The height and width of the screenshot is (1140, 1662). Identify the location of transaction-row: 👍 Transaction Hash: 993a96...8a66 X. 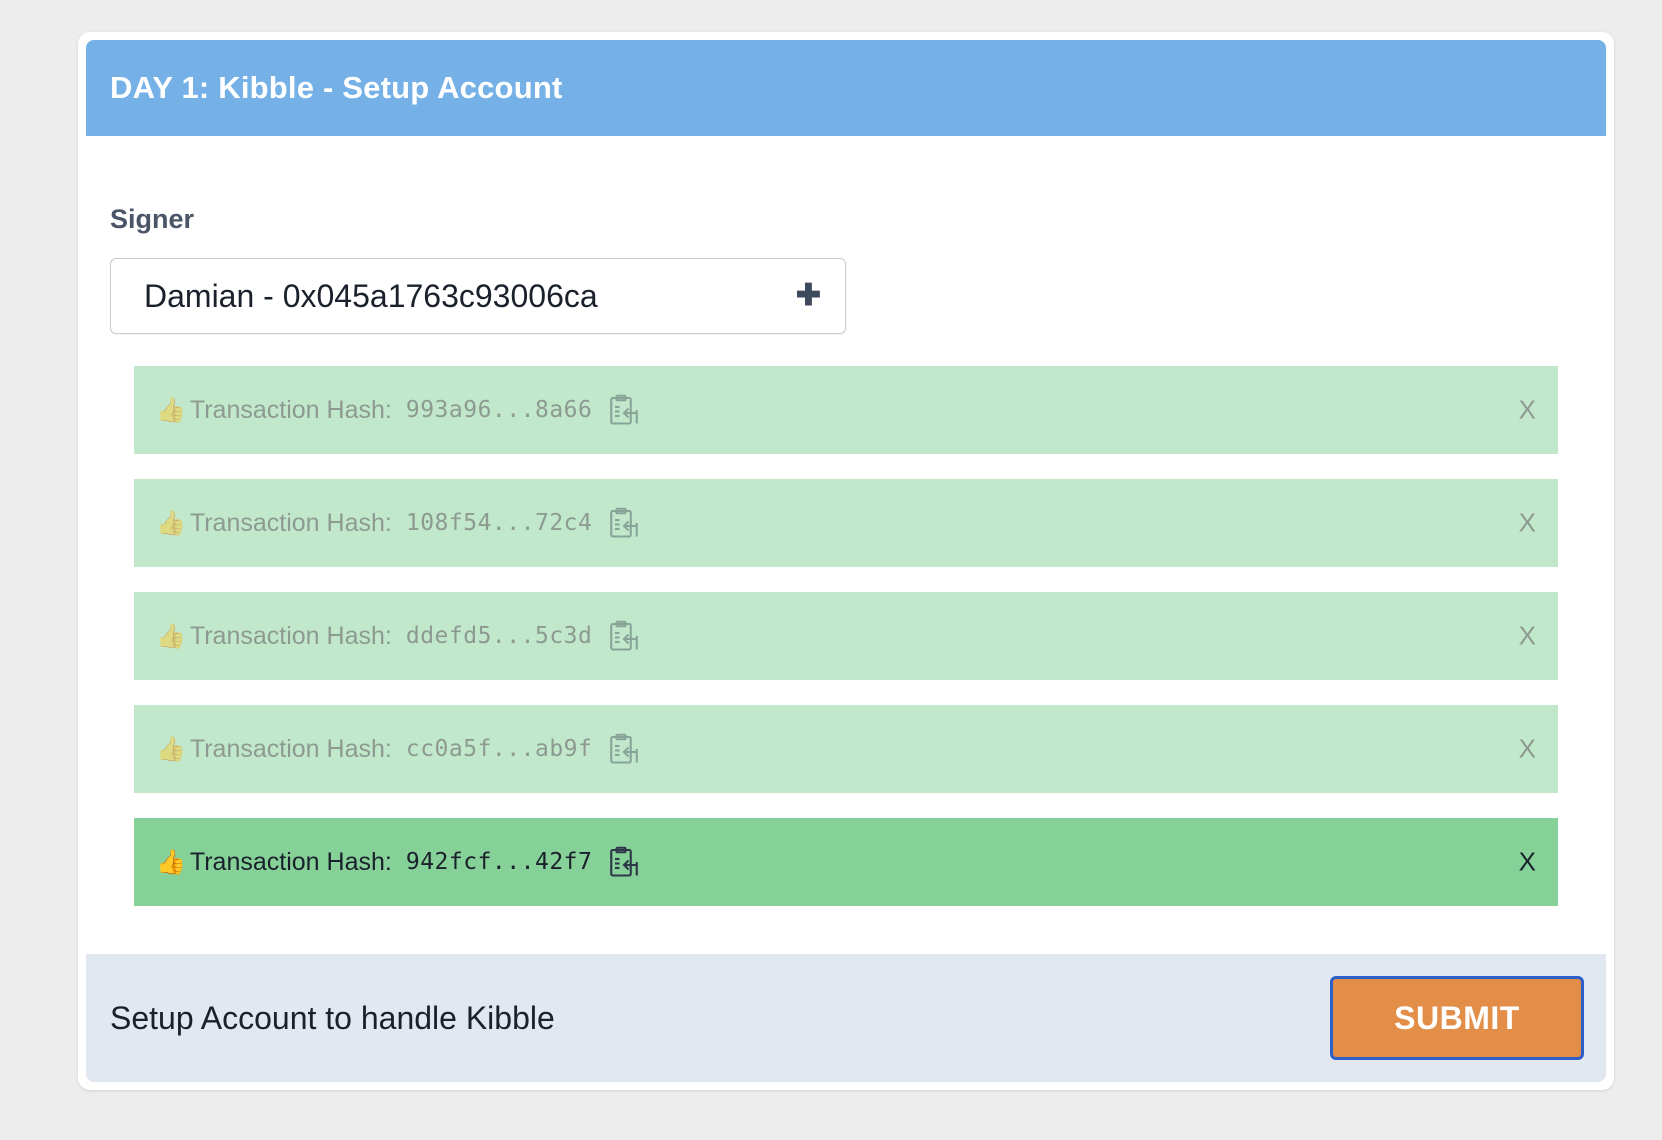
(846, 410).